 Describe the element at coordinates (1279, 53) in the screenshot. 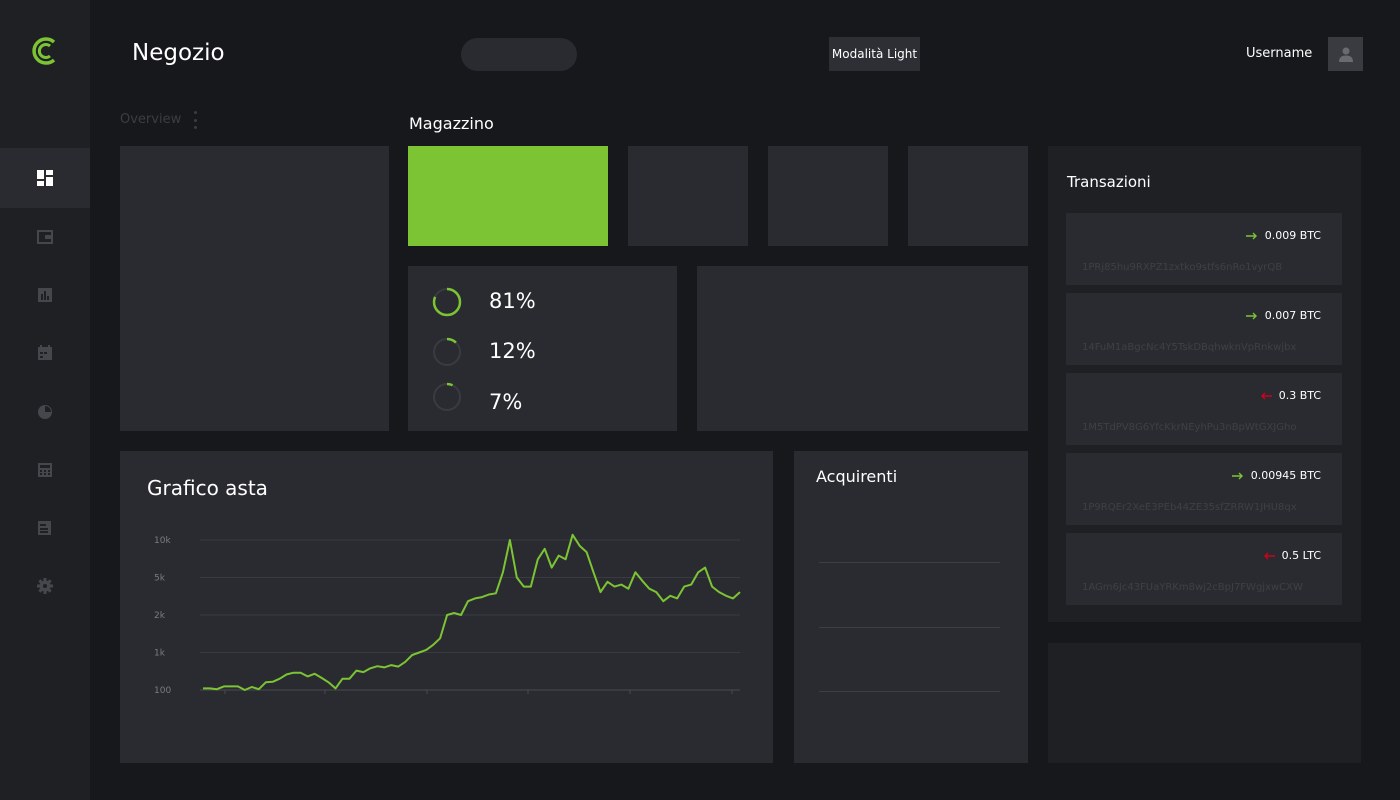

I see `username: Username` at that location.